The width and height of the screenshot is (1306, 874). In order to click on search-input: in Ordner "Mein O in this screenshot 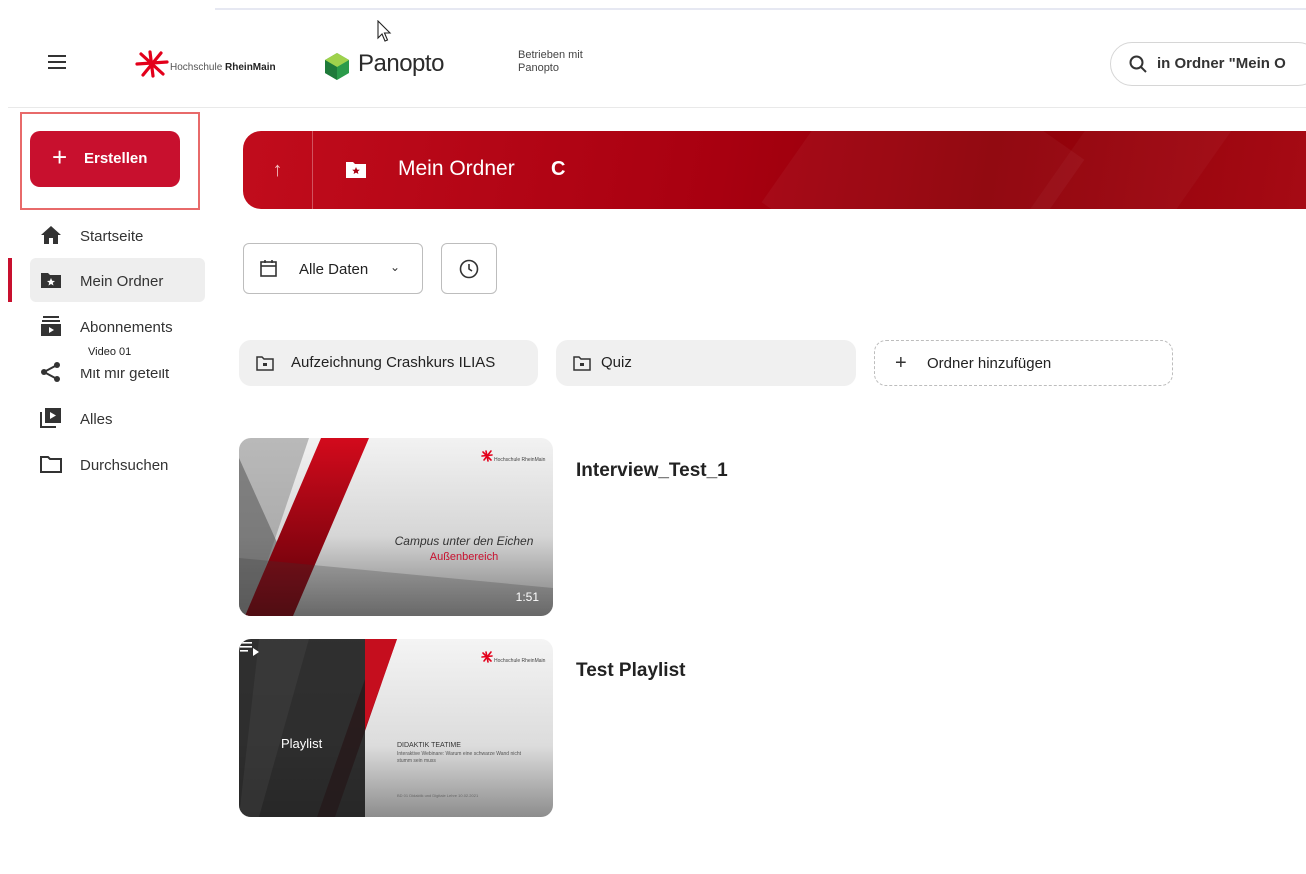, I will do `click(1208, 64)`.